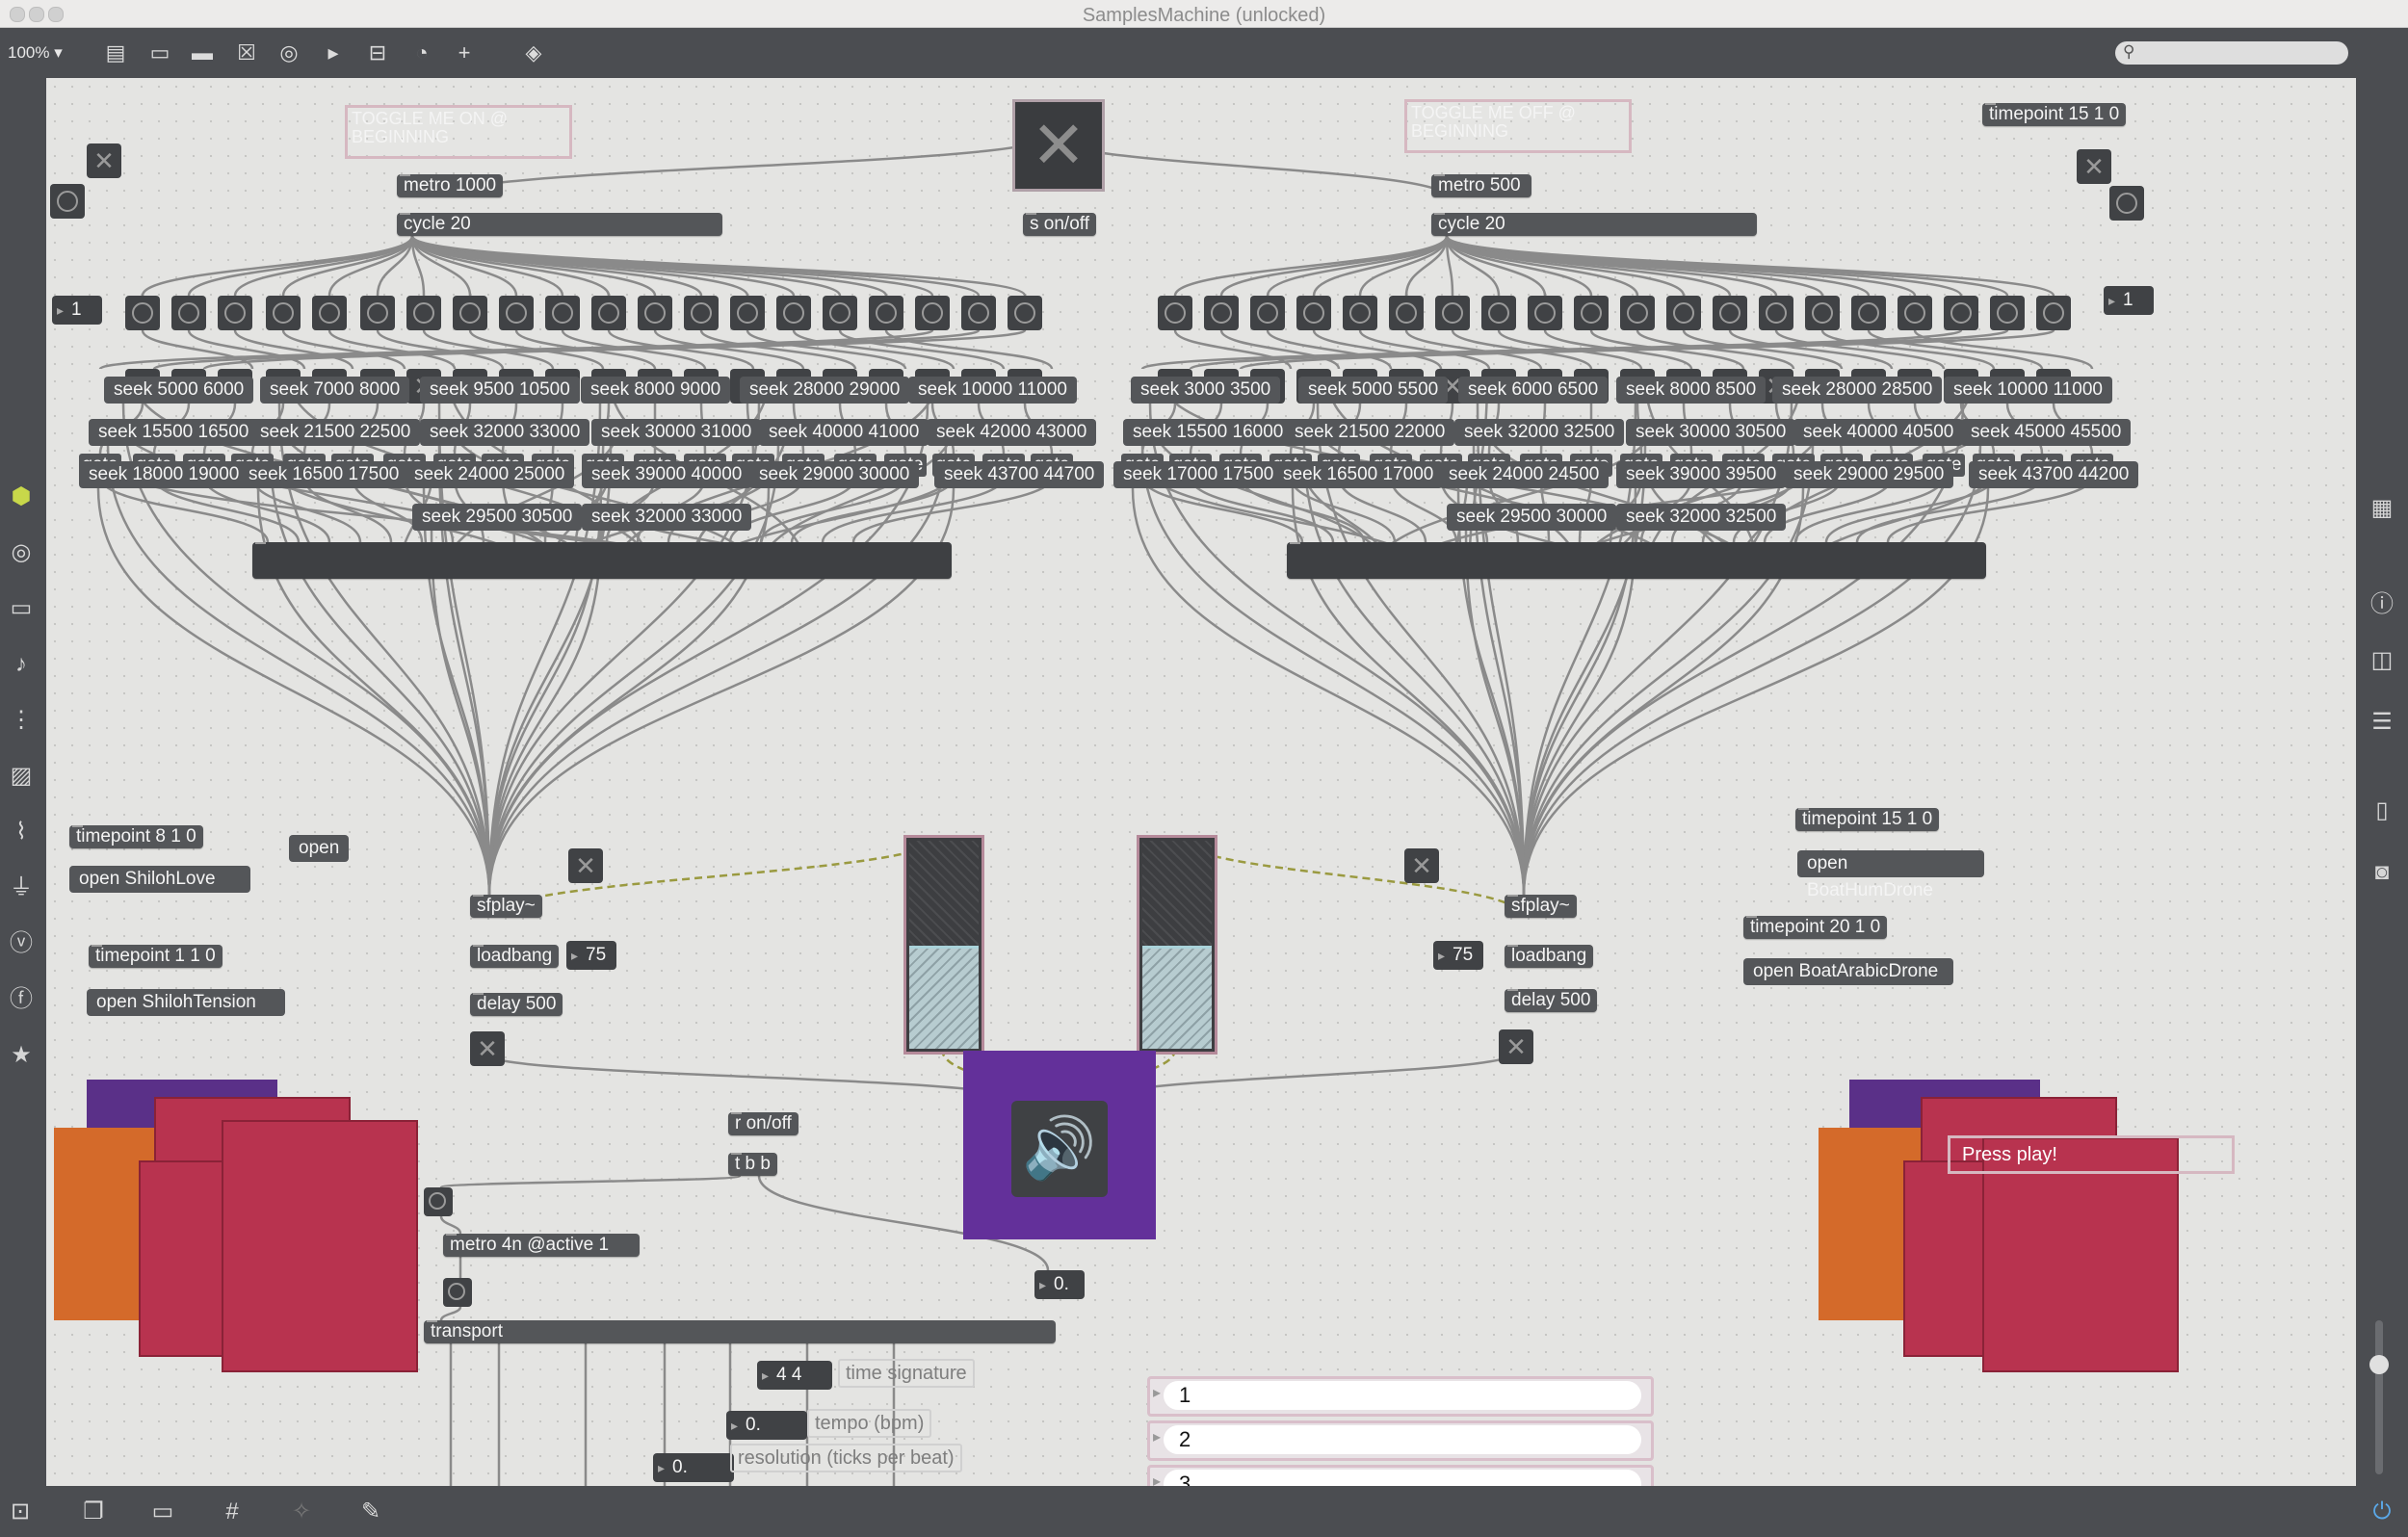 The image size is (2408, 1537). Describe the element at coordinates (533, 52) in the screenshot. I see `paint-bucket-icon: ◈` at that location.